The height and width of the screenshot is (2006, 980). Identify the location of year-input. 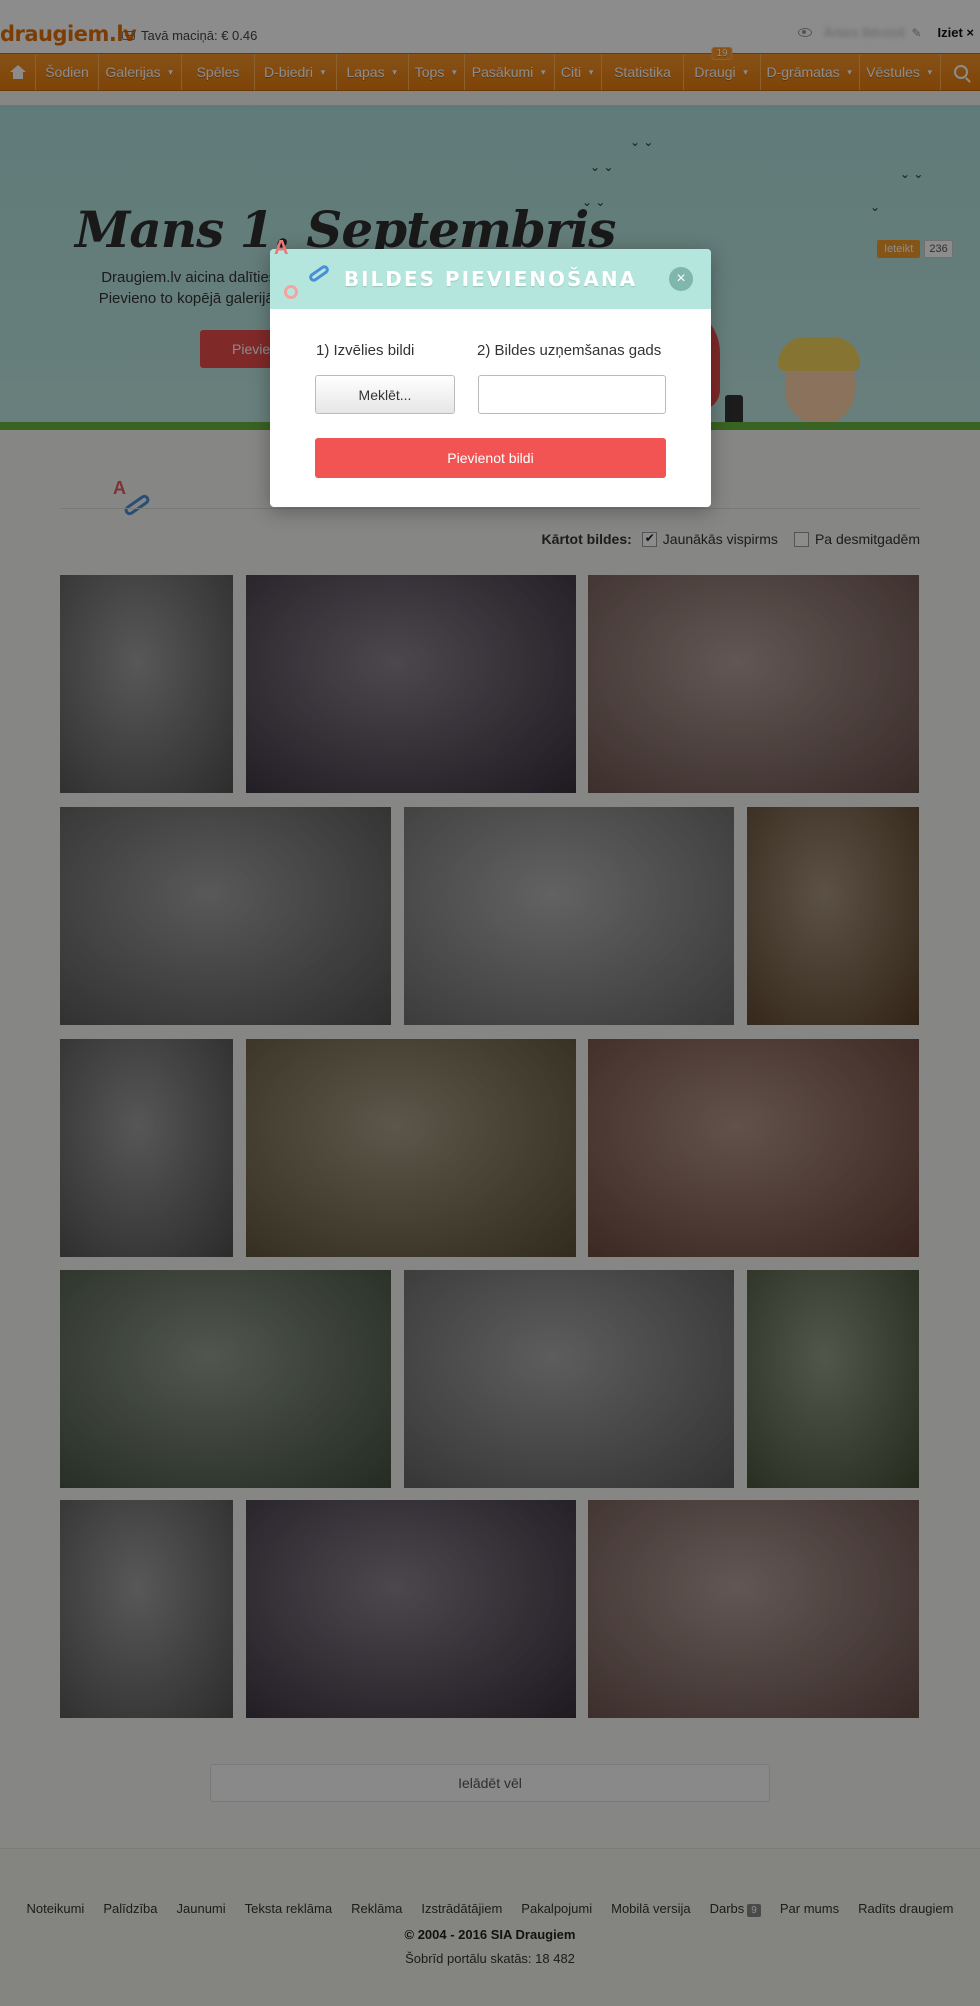
(572, 394).